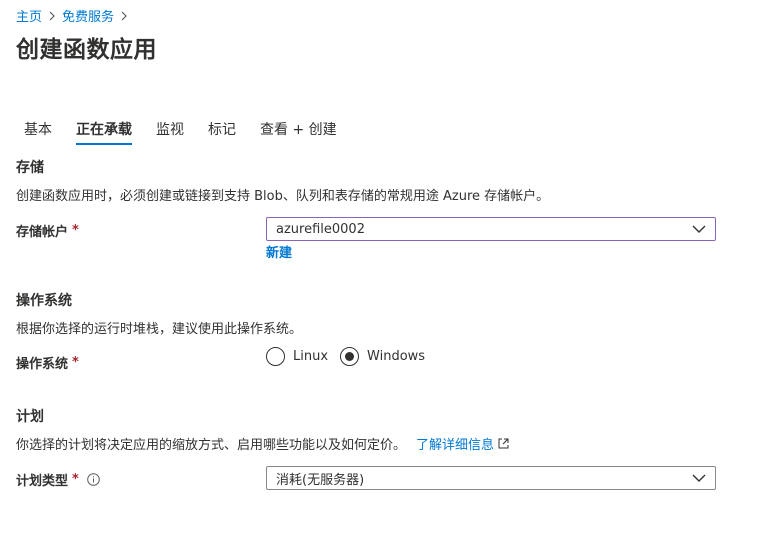  What do you see at coordinates (491, 229) in the screenshot?
I see `storage-account-dropdown: azurefile0002` at bounding box center [491, 229].